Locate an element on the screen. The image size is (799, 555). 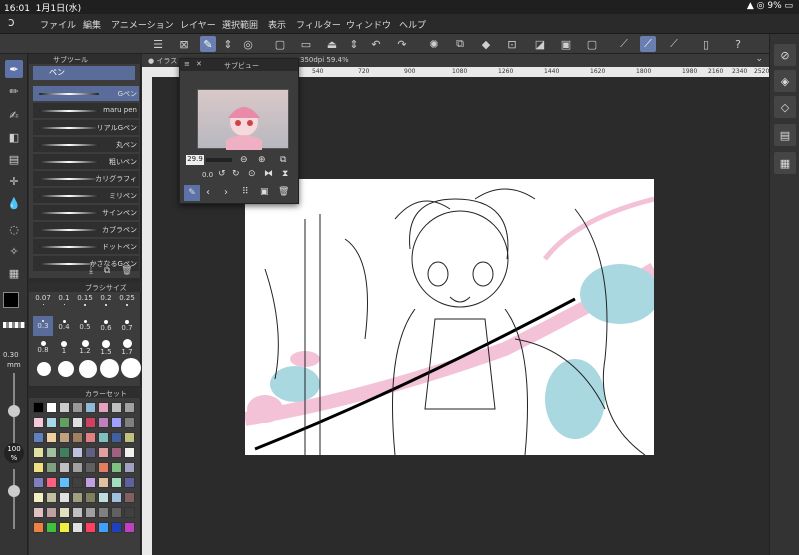
size-preset: 0.07 is located at coordinates (43, 304).